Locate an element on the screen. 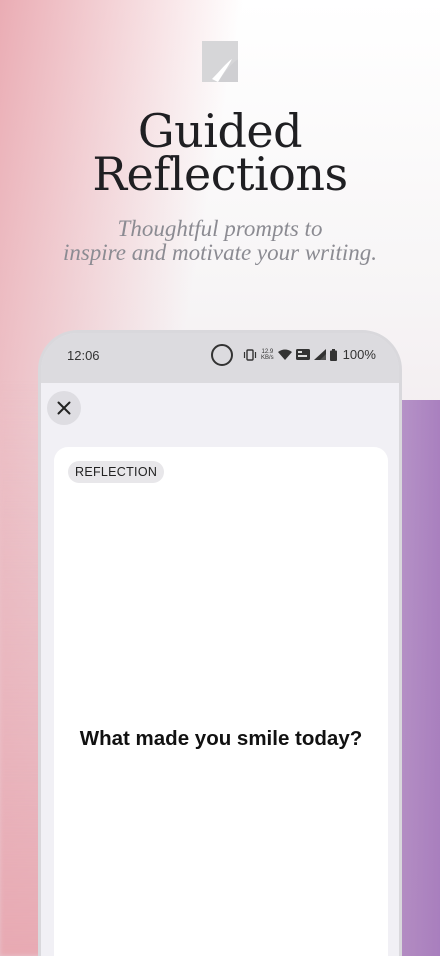  network-speed-unit: KB/s is located at coordinates (267, 357).